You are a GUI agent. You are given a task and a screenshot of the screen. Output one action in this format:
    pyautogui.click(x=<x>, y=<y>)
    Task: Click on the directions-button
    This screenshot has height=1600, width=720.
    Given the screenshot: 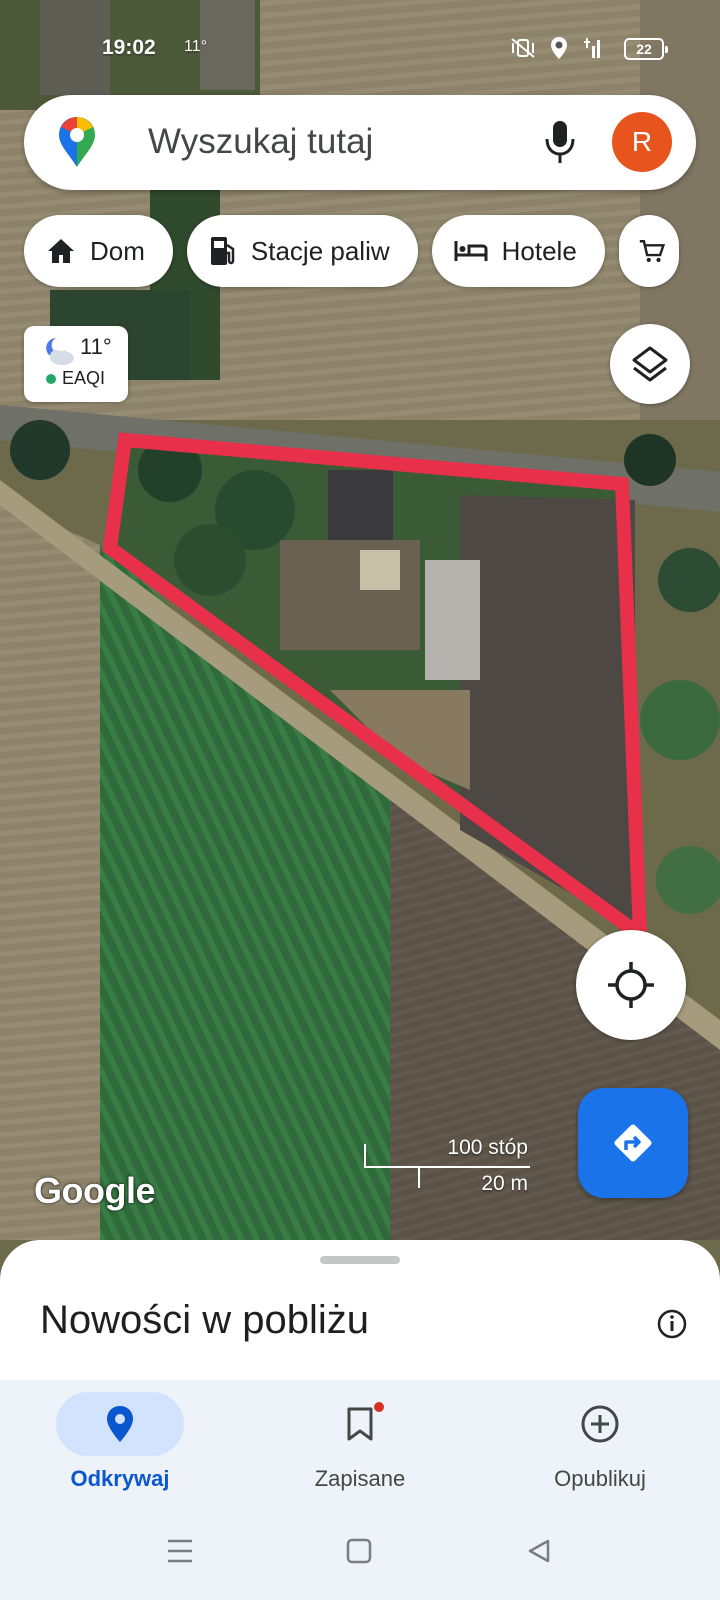 What is the action you would take?
    pyautogui.click(x=633, y=1143)
    